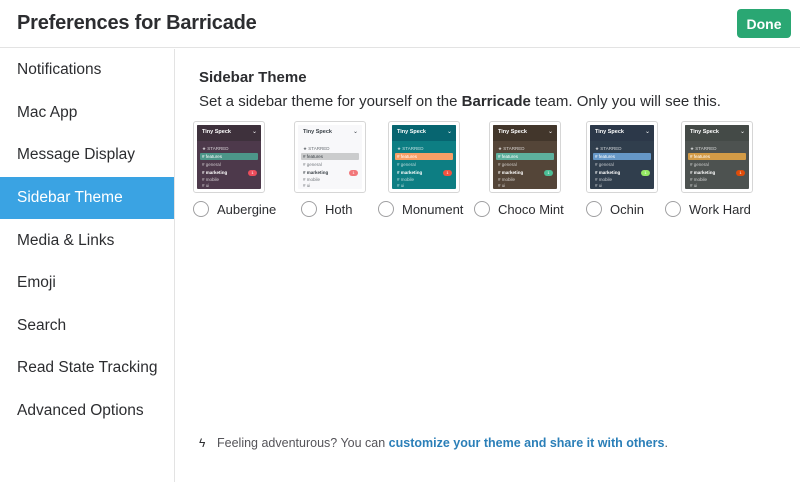 This screenshot has height=482, width=800. What do you see at coordinates (137, 23) in the screenshot?
I see `page-title: Preferences for Barricade` at bounding box center [137, 23].